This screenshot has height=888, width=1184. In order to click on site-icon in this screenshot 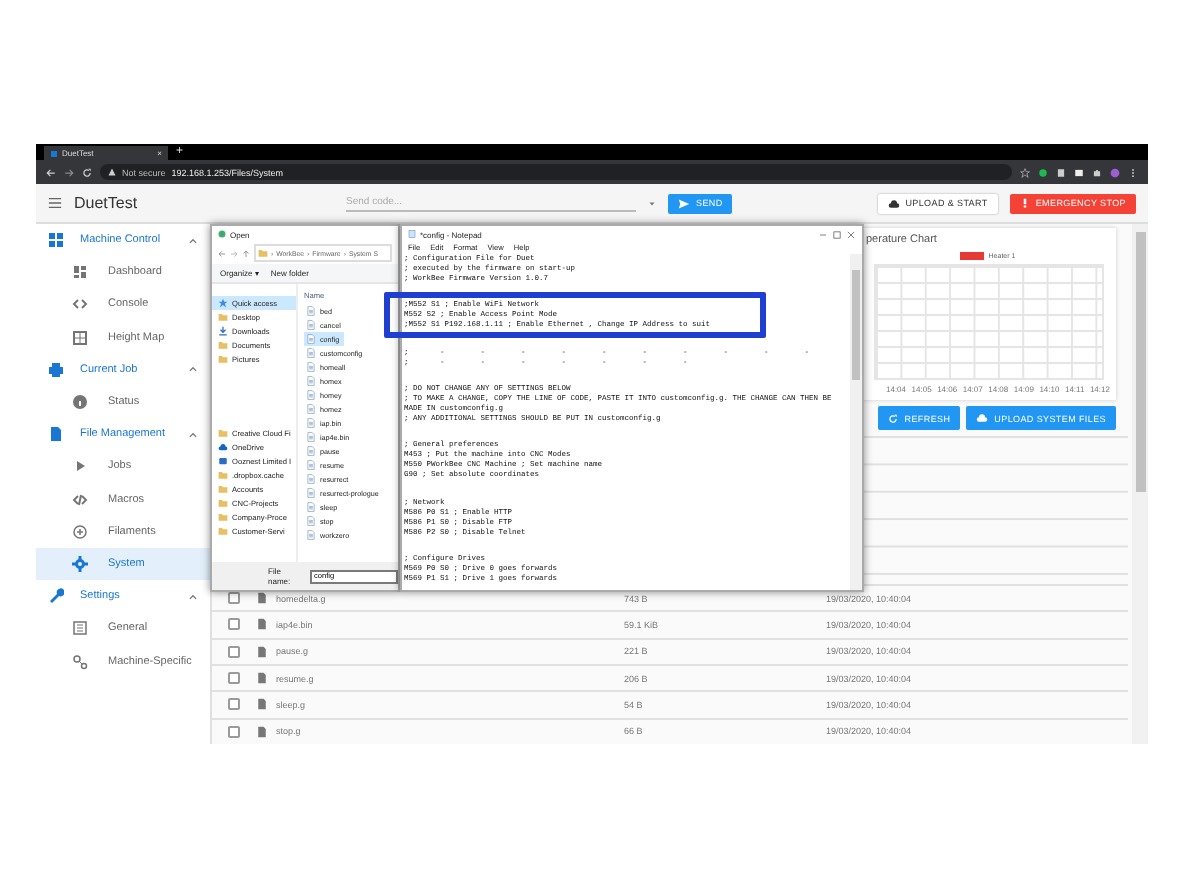, I will do `click(54, 153)`.